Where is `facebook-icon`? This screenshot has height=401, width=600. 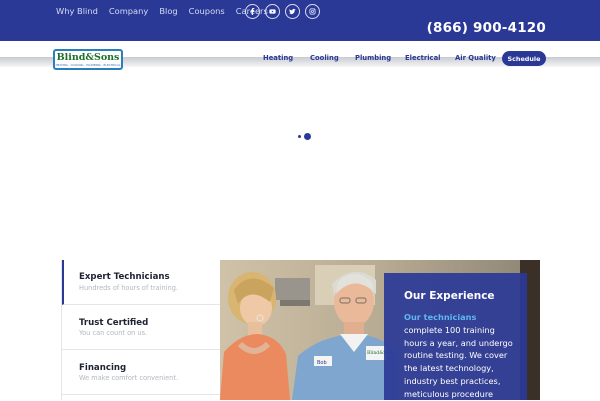
facebook-icon is located at coordinates (252, 11).